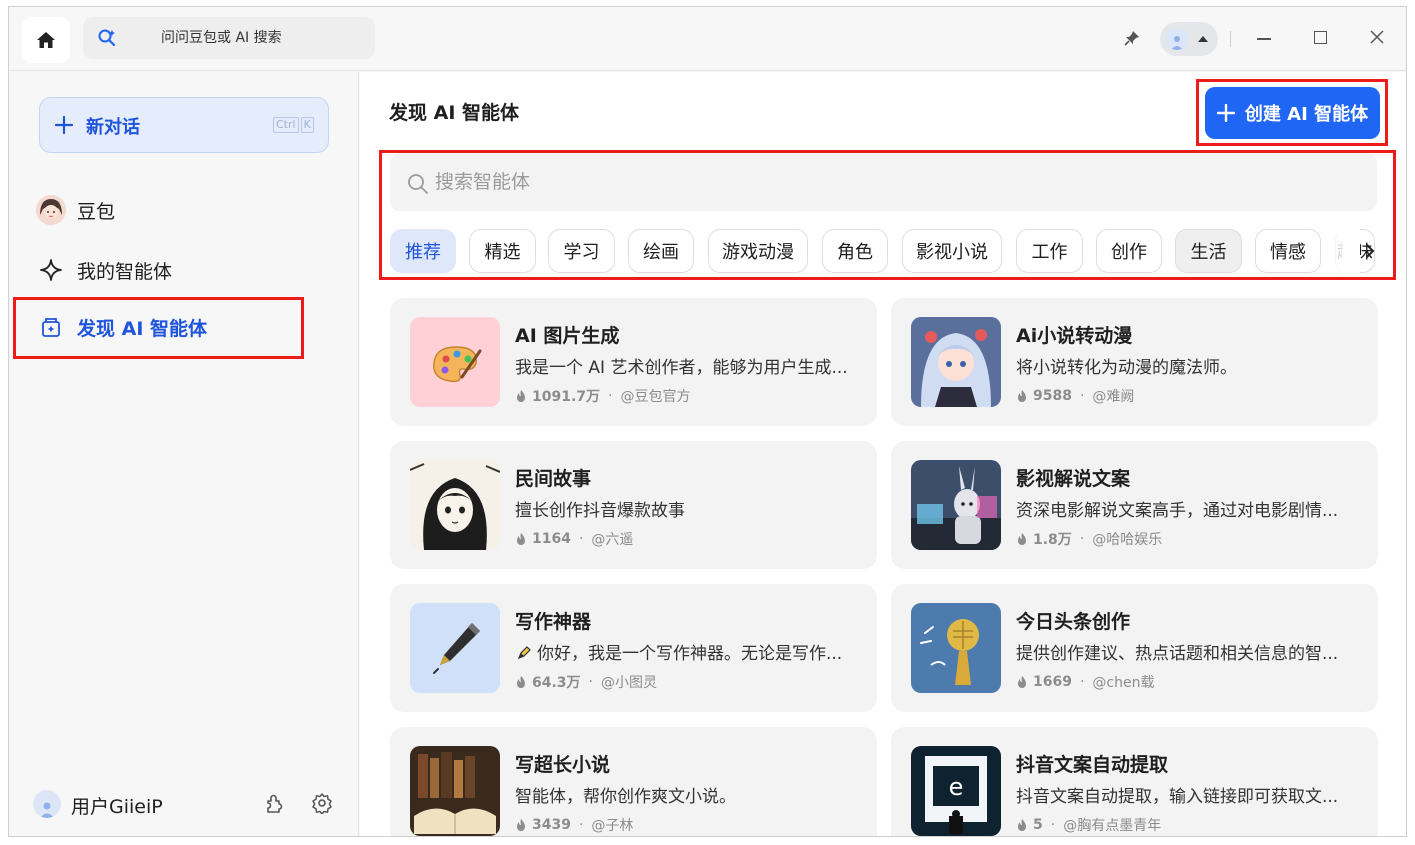  What do you see at coordinates (553, 622) in the screenshot?
I see `agent-title: 写作神器` at bounding box center [553, 622].